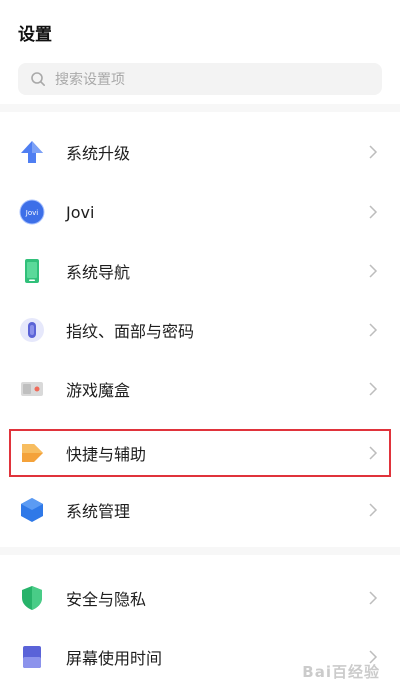 This screenshot has height=696, width=400. I want to click on settings-item-system-management: 系统管理, so click(200, 510).